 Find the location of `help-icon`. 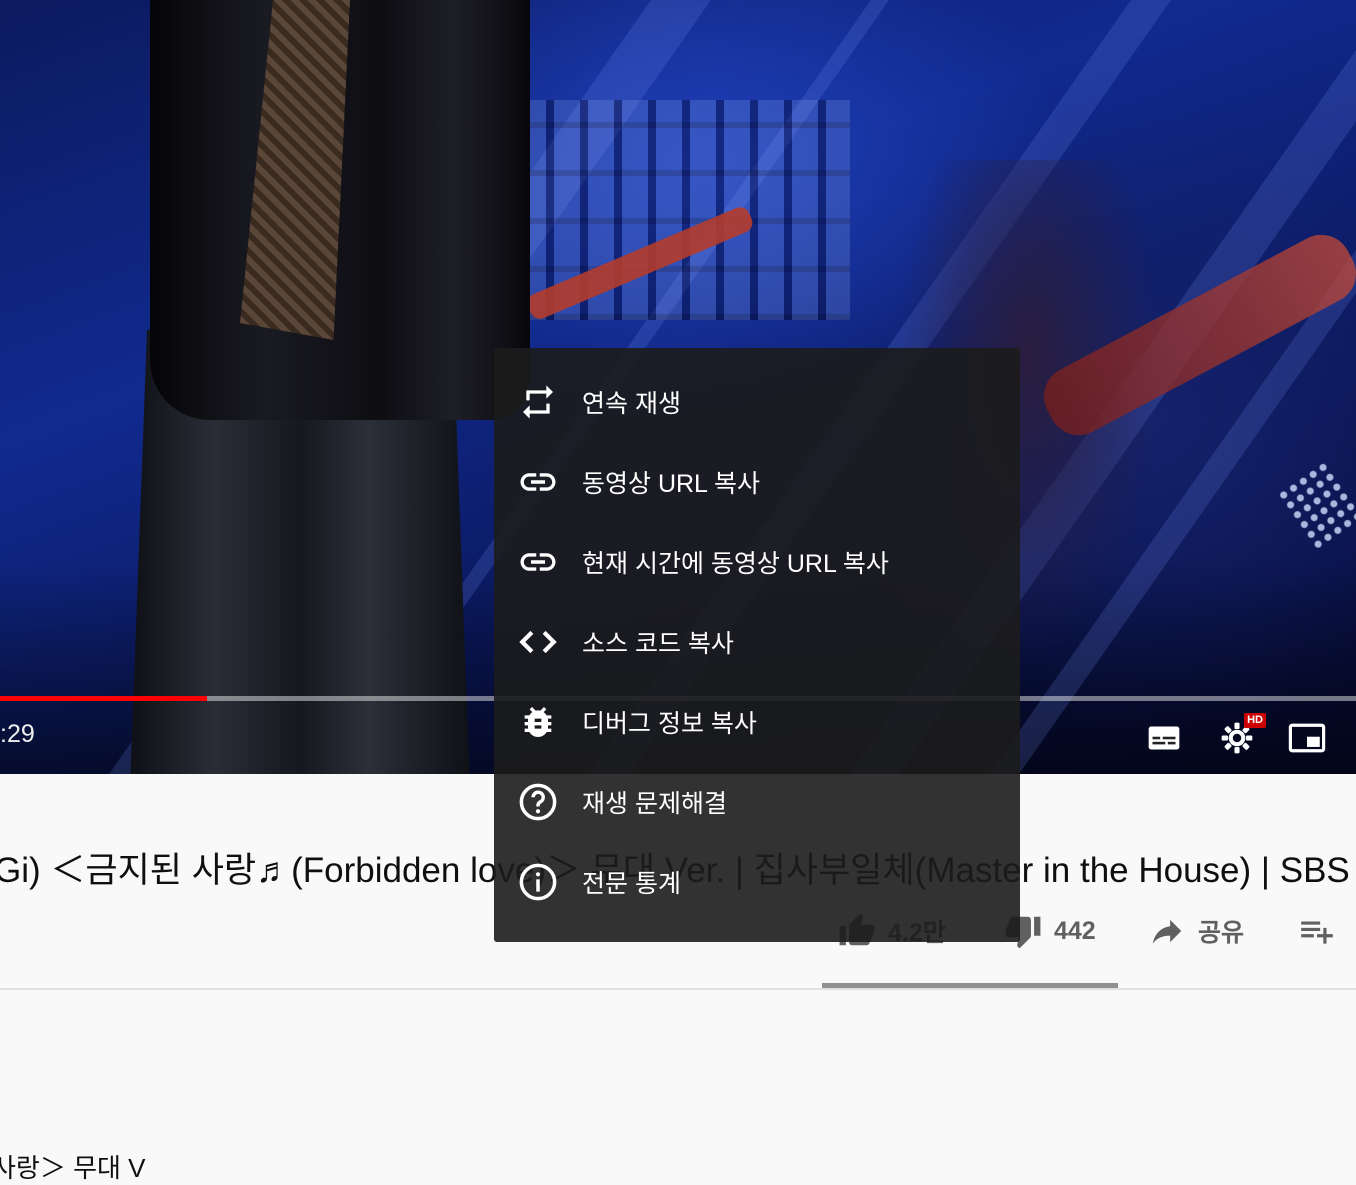

help-icon is located at coordinates (538, 802).